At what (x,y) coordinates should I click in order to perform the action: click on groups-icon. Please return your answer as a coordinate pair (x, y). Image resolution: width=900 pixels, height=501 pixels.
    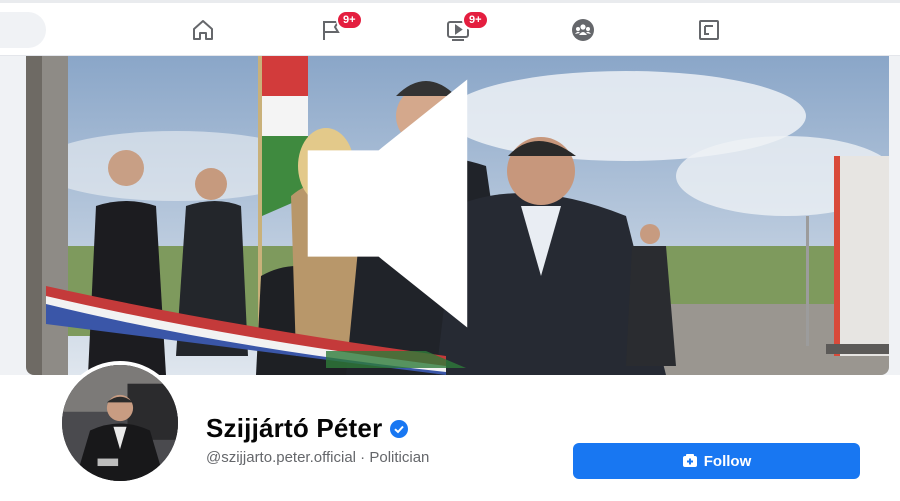
    Looking at the image, I should click on (583, 30).